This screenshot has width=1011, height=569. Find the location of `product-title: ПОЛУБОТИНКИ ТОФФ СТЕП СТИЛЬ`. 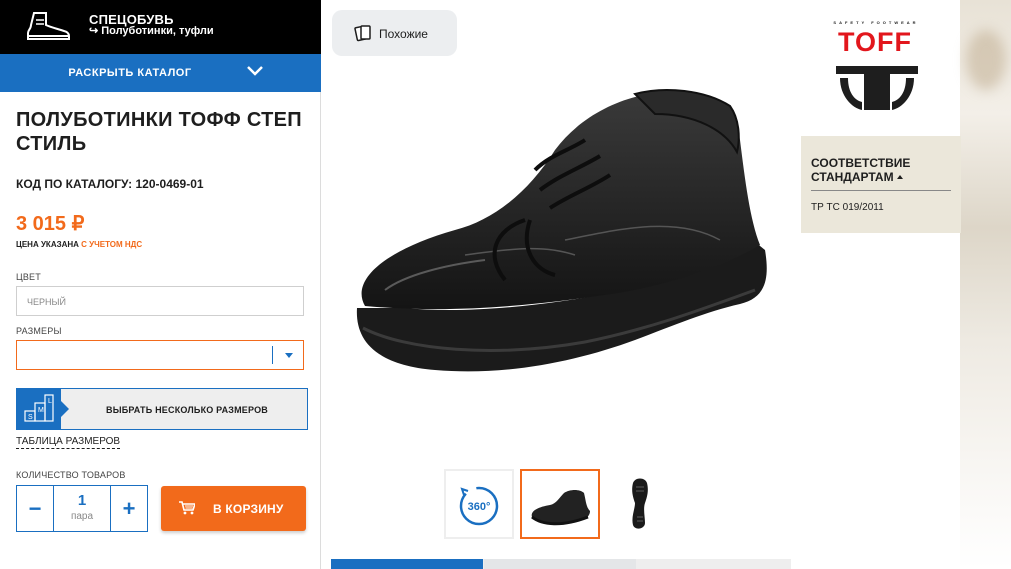

product-title: ПОЛУБОТИНКИ ТОФФ СТЕП СТИЛЬ is located at coordinates (159, 132).